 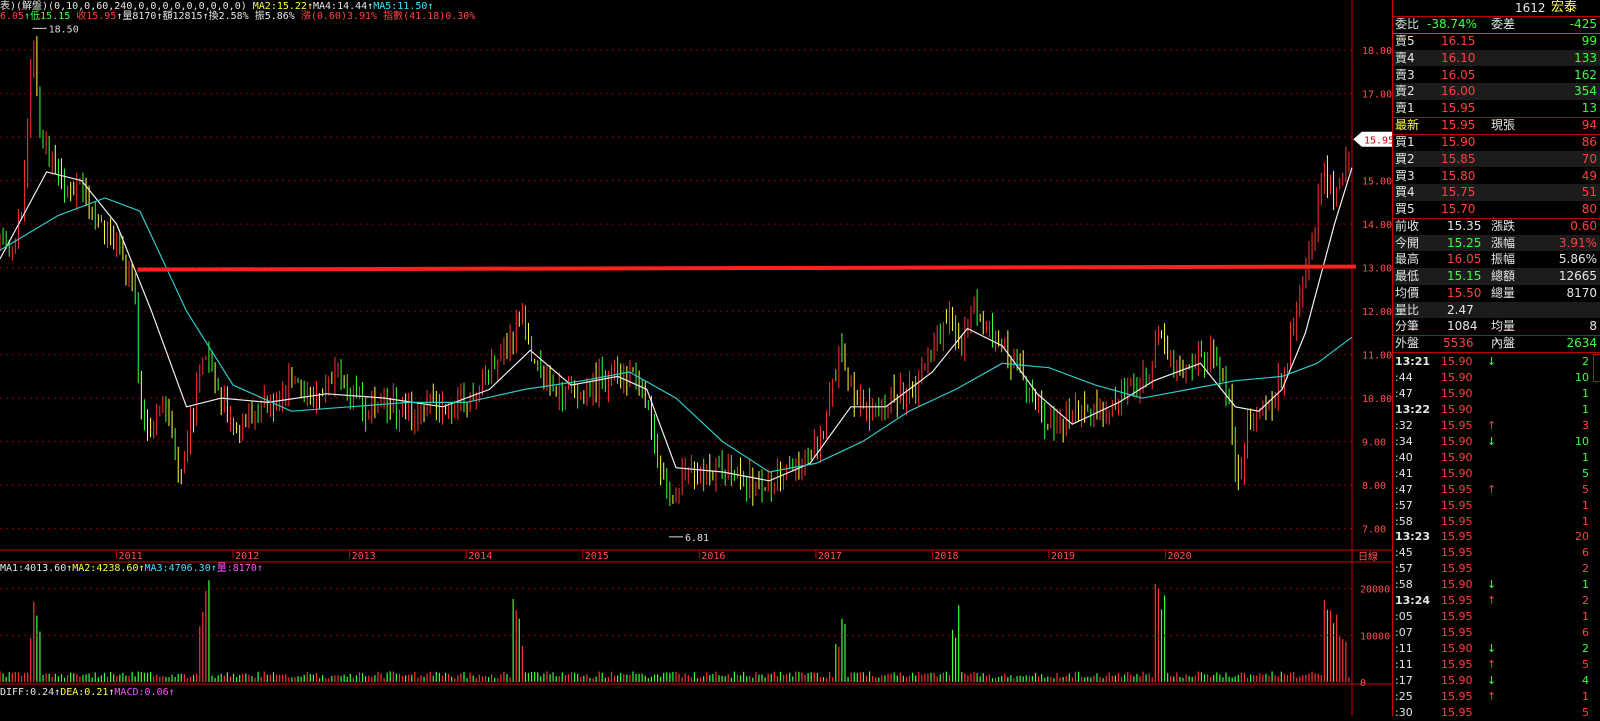 I want to click on stat-label: 漲幅, so click(x=1503, y=242).